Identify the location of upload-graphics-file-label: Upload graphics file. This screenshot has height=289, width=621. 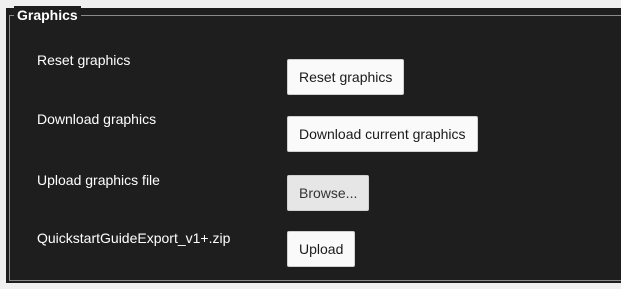
(98, 180).